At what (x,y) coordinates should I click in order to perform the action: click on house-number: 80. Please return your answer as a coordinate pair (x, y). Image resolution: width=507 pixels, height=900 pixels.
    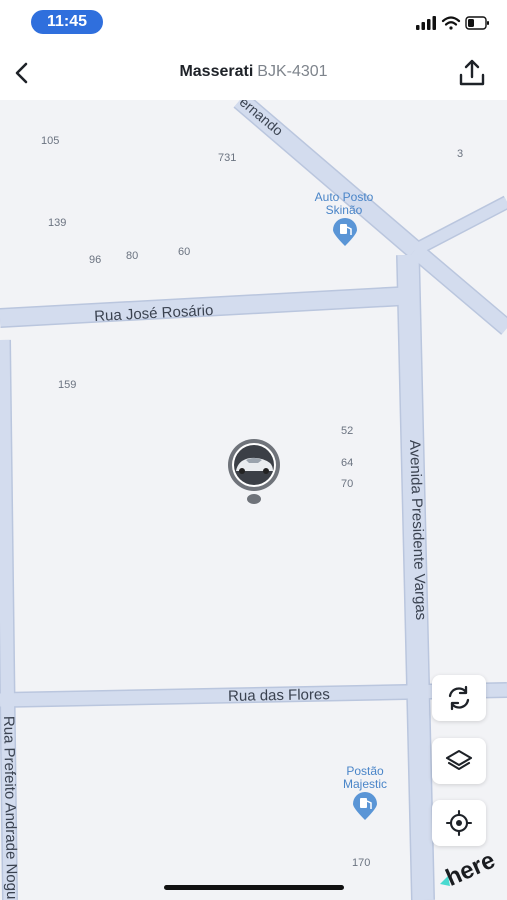
    Looking at the image, I should click on (132, 256).